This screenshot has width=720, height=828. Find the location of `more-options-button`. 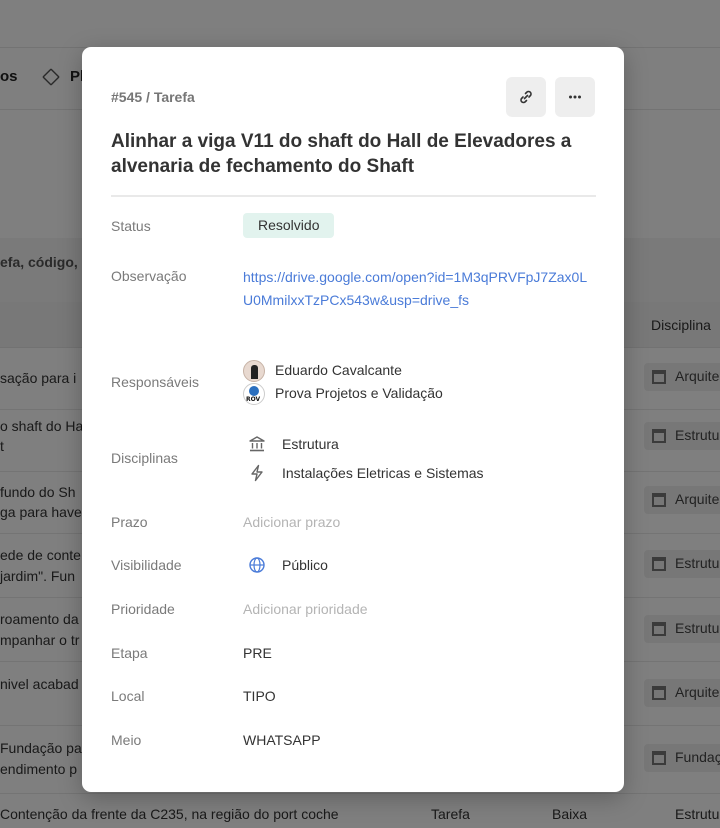

more-options-button is located at coordinates (575, 97).